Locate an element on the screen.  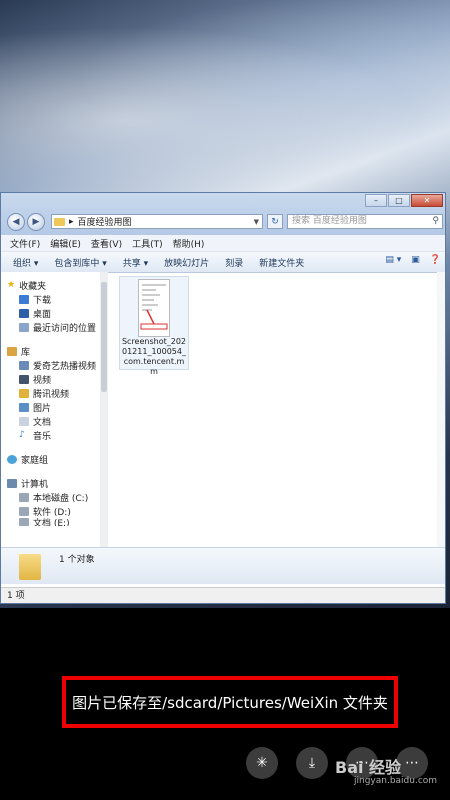
scrollbar-thumb is located at coordinates (104, 337).